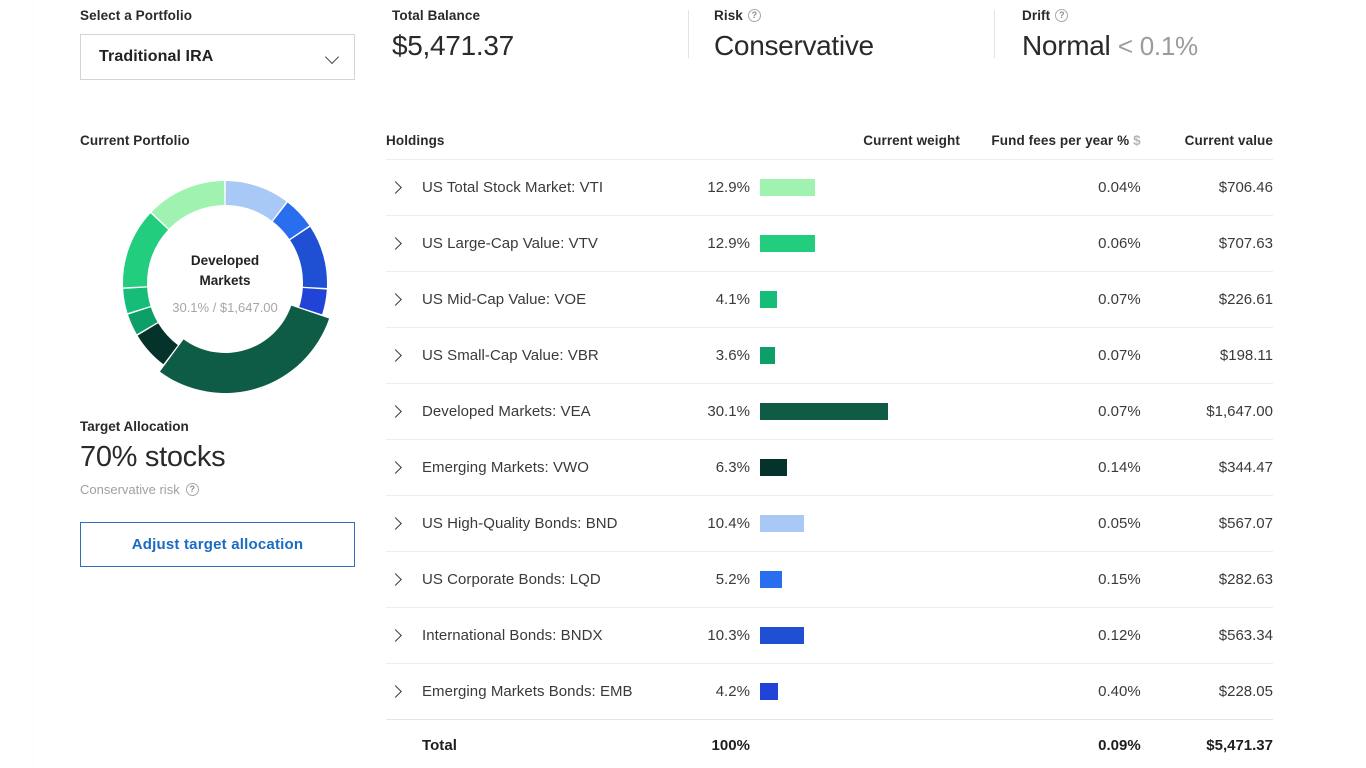 The image size is (1366, 768). I want to click on holding-name-cell: US Total Stock Market: VTI, so click(509, 188).